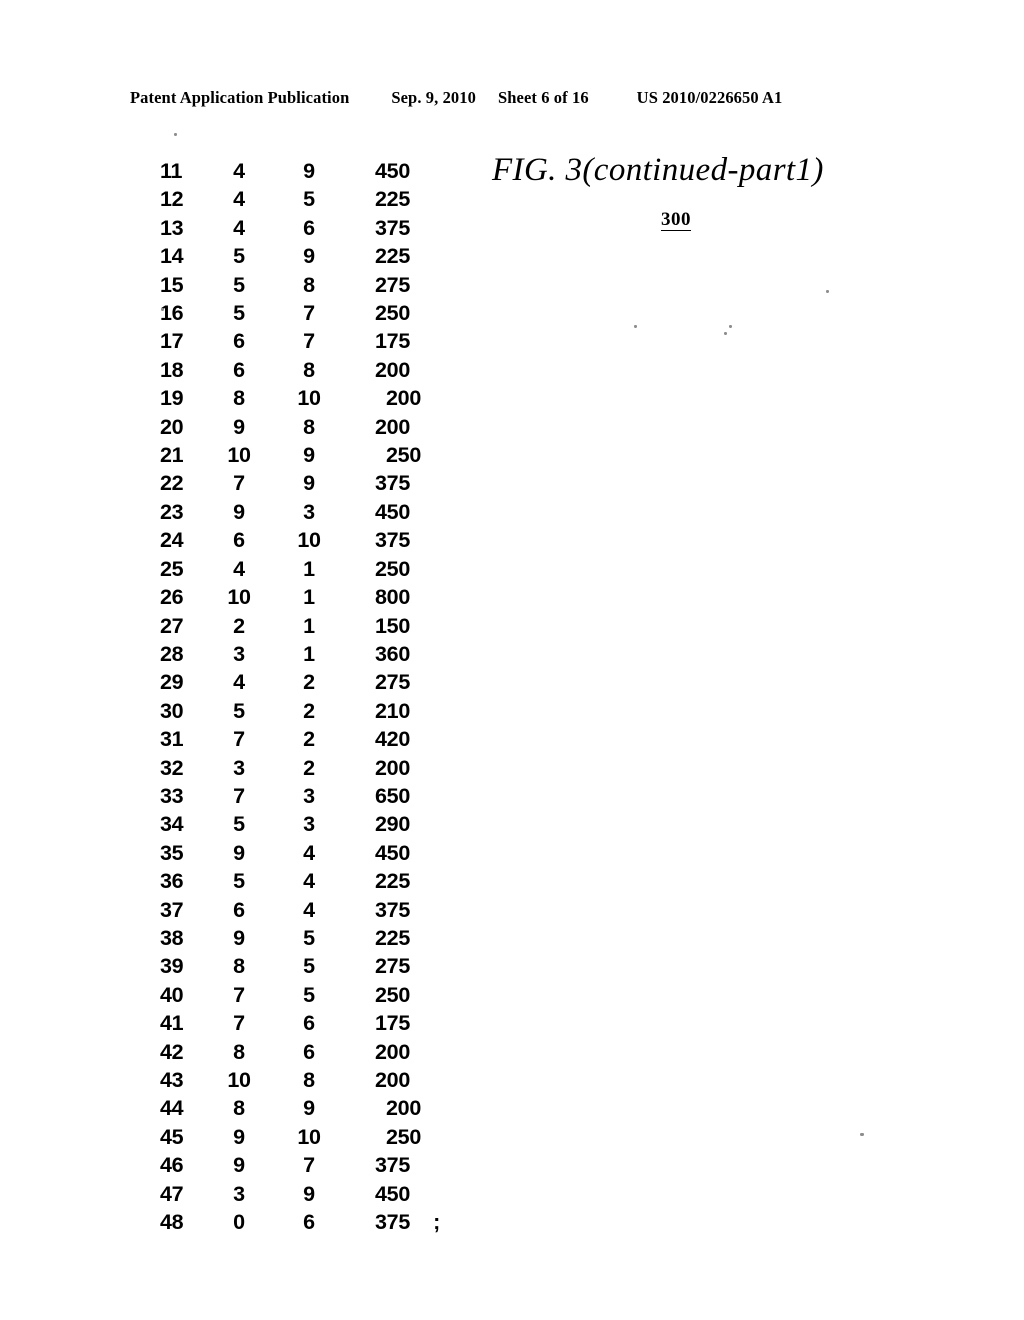  What do you see at coordinates (300, 370) in the screenshot?
I see `table-row: 18 6 8 200` at bounding box center [300, 370].